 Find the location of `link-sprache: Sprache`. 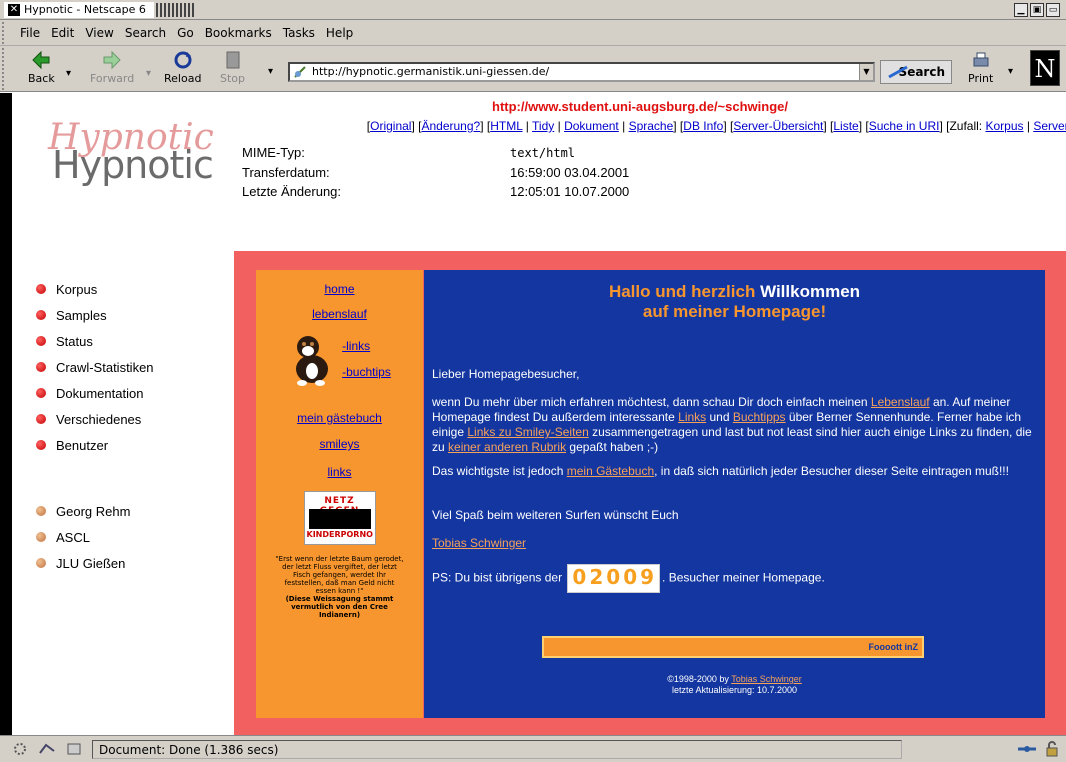

link-sprache: Sprache is located at coordinates (651, 126).